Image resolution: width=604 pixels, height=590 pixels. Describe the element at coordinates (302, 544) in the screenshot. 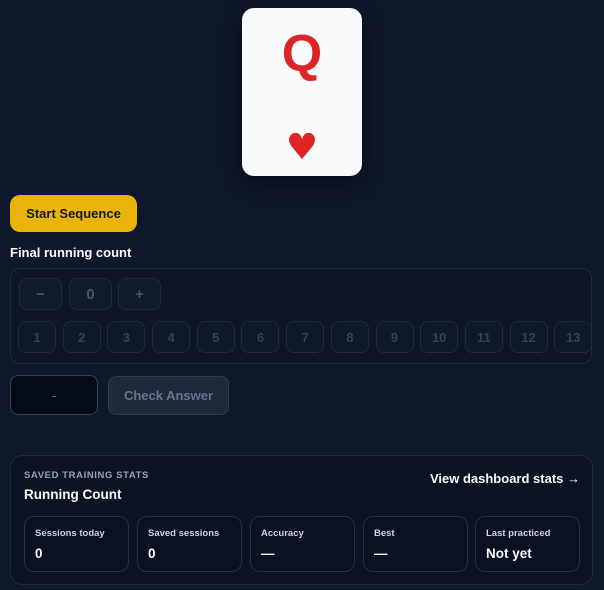

I see `stat-accuracy: Accuracy —` at that location.